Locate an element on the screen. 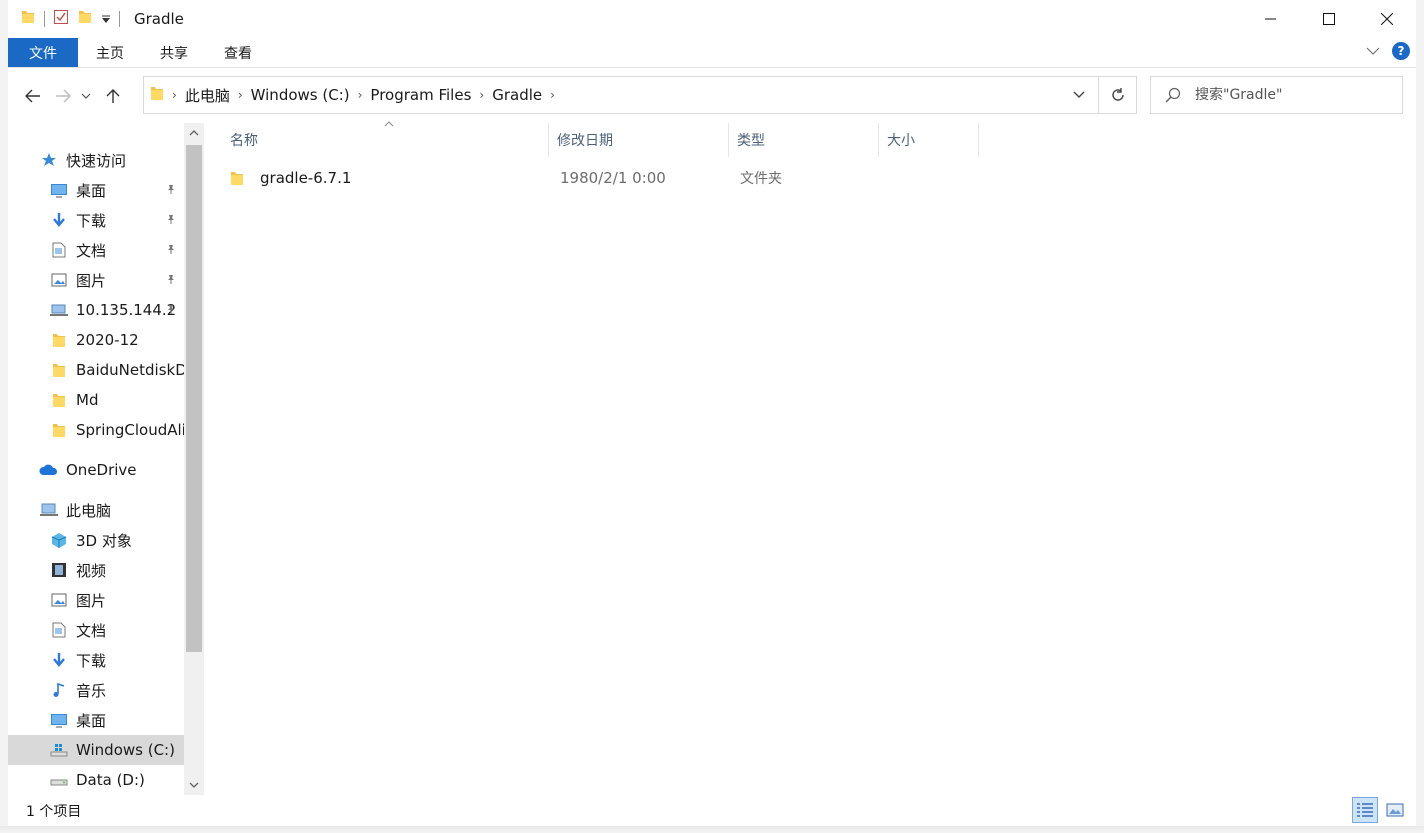  crumb-this-pc: 此电脑 is located at coordinates (207, 95).